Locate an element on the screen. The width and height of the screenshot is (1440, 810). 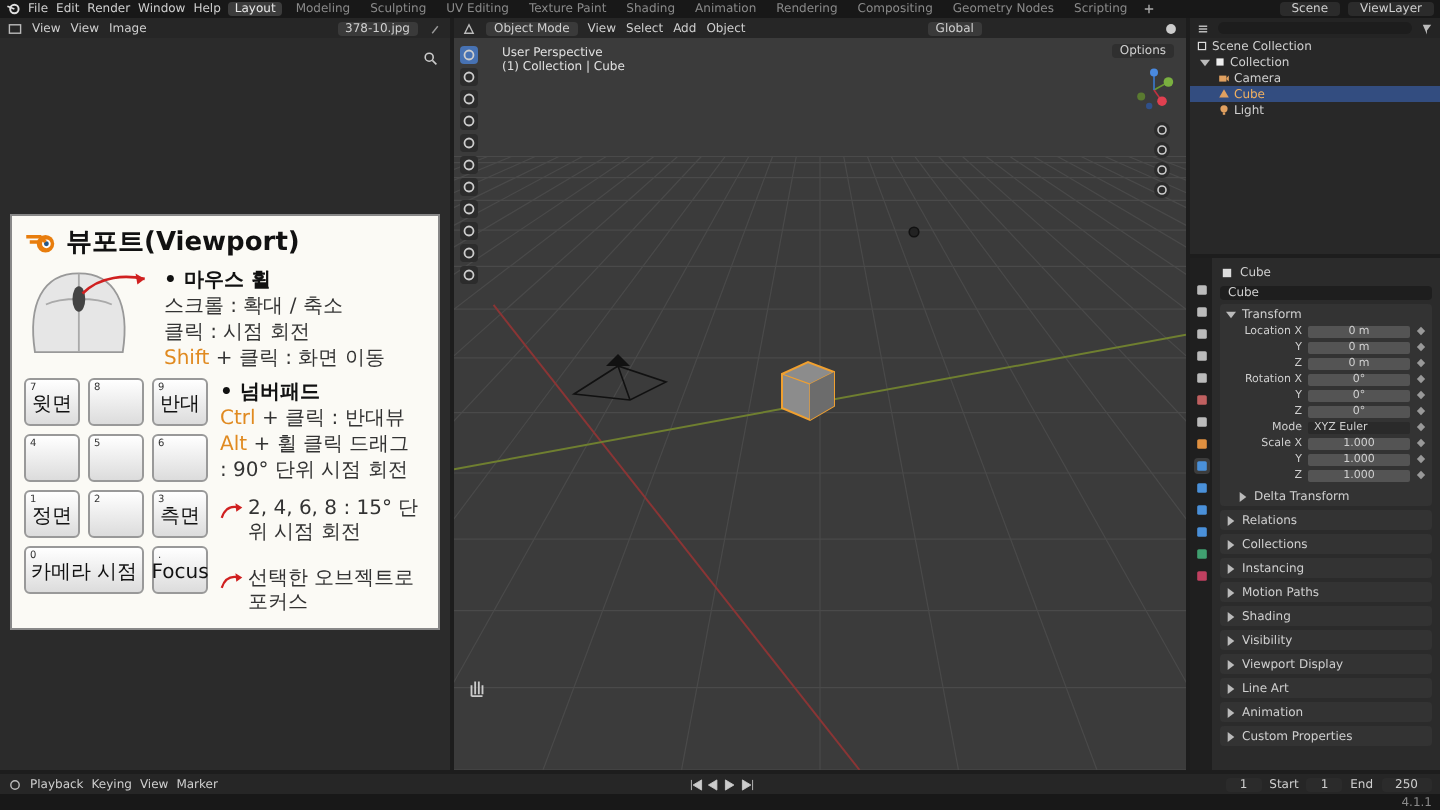
section-heading: • 넘버패드 is located at coordinates (271, 393).